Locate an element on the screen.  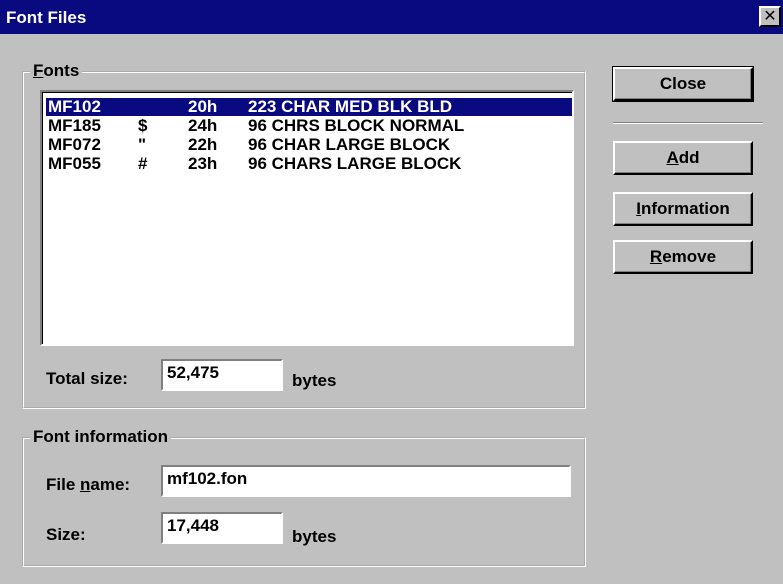
file-name-label: File name: is located at coordinates (88, 484).